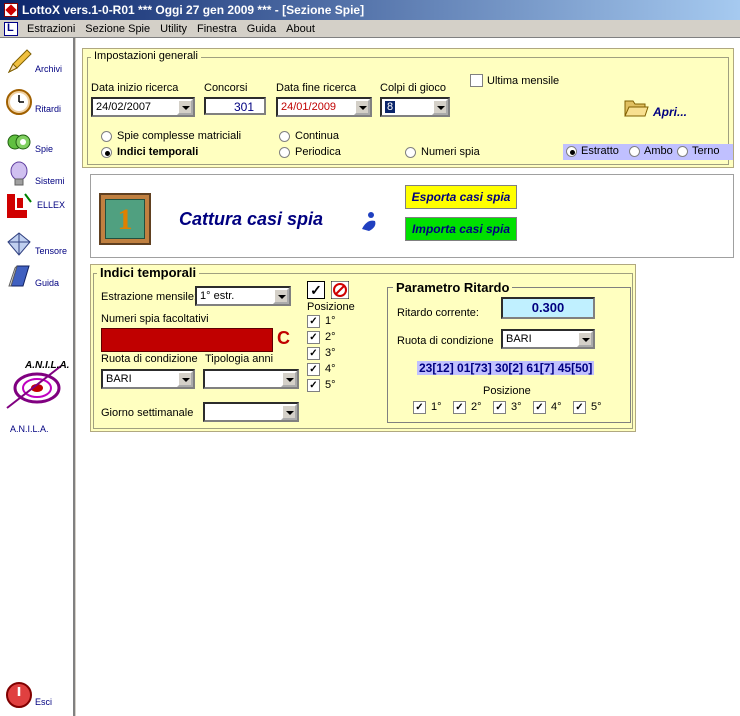 The height and width of the screenshot is (716, 740). I want to click on ultima-mensile-label: Ultima mensile, so click(523, 81).